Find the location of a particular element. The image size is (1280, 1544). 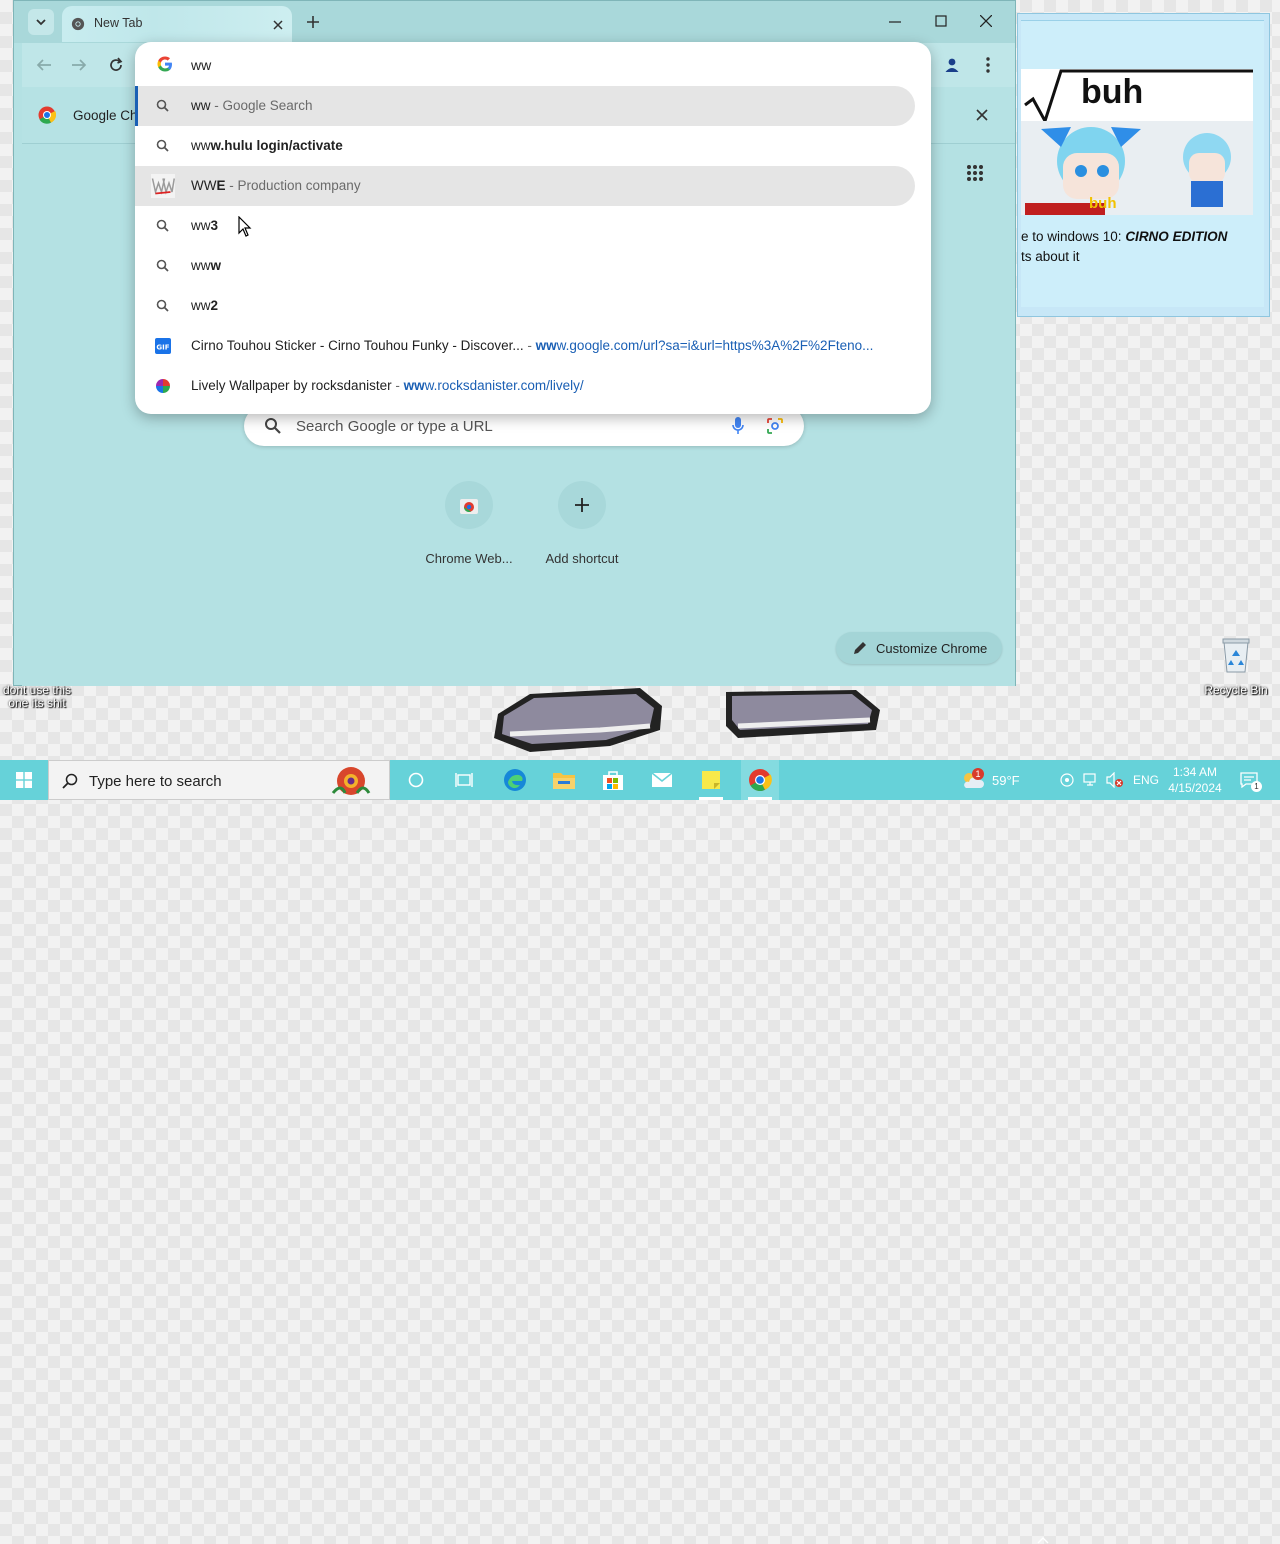

chrome-taskbar-button is located at coordinates (760, 780).